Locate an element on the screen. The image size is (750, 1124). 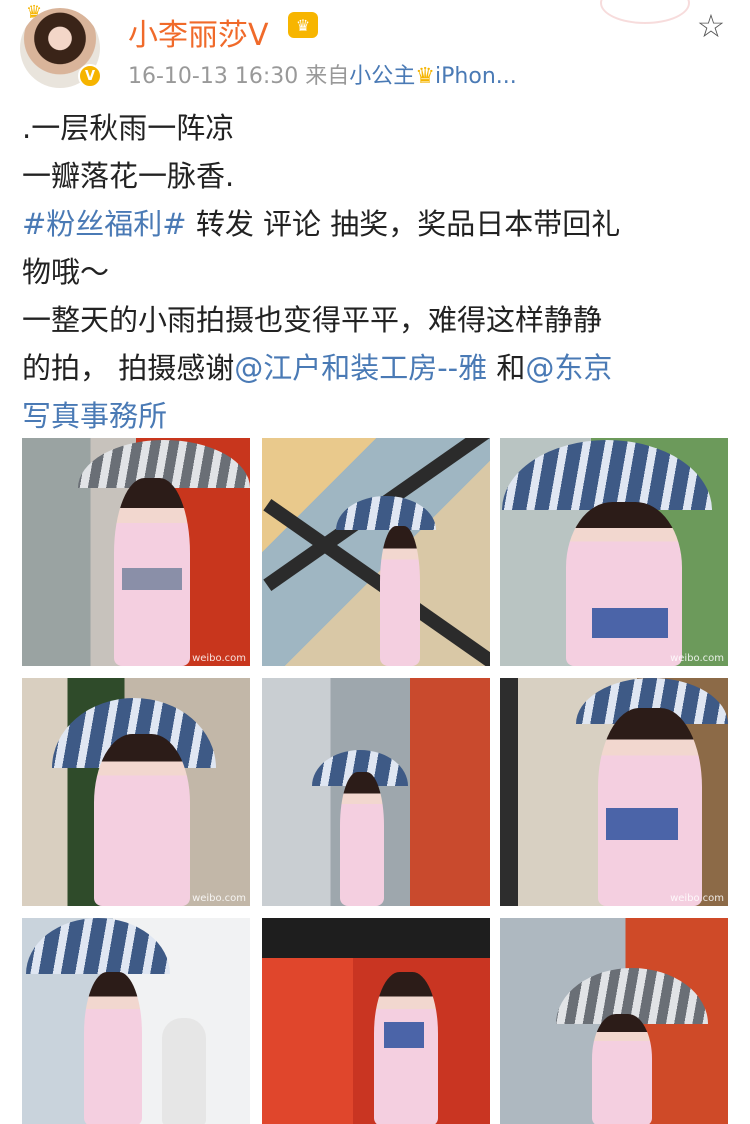
source-app-link: 小公主 is located at coordinates (382, 76).